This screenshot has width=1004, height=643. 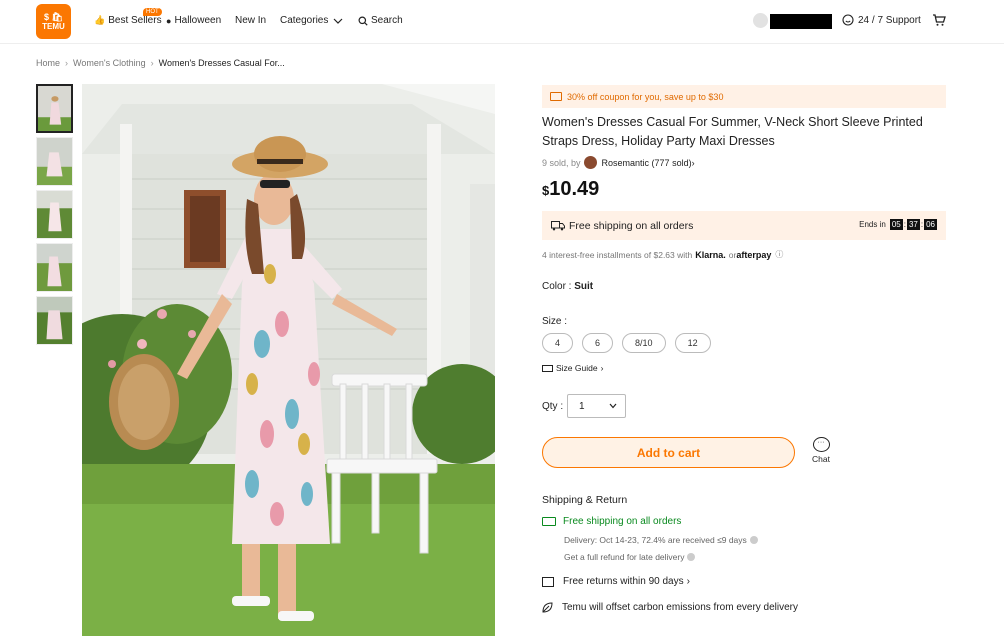 What do you see at coordinates (100, 20) in the screenshot?
I see `thumbs-up-icon: 👍` at bounding box center [100, 20].